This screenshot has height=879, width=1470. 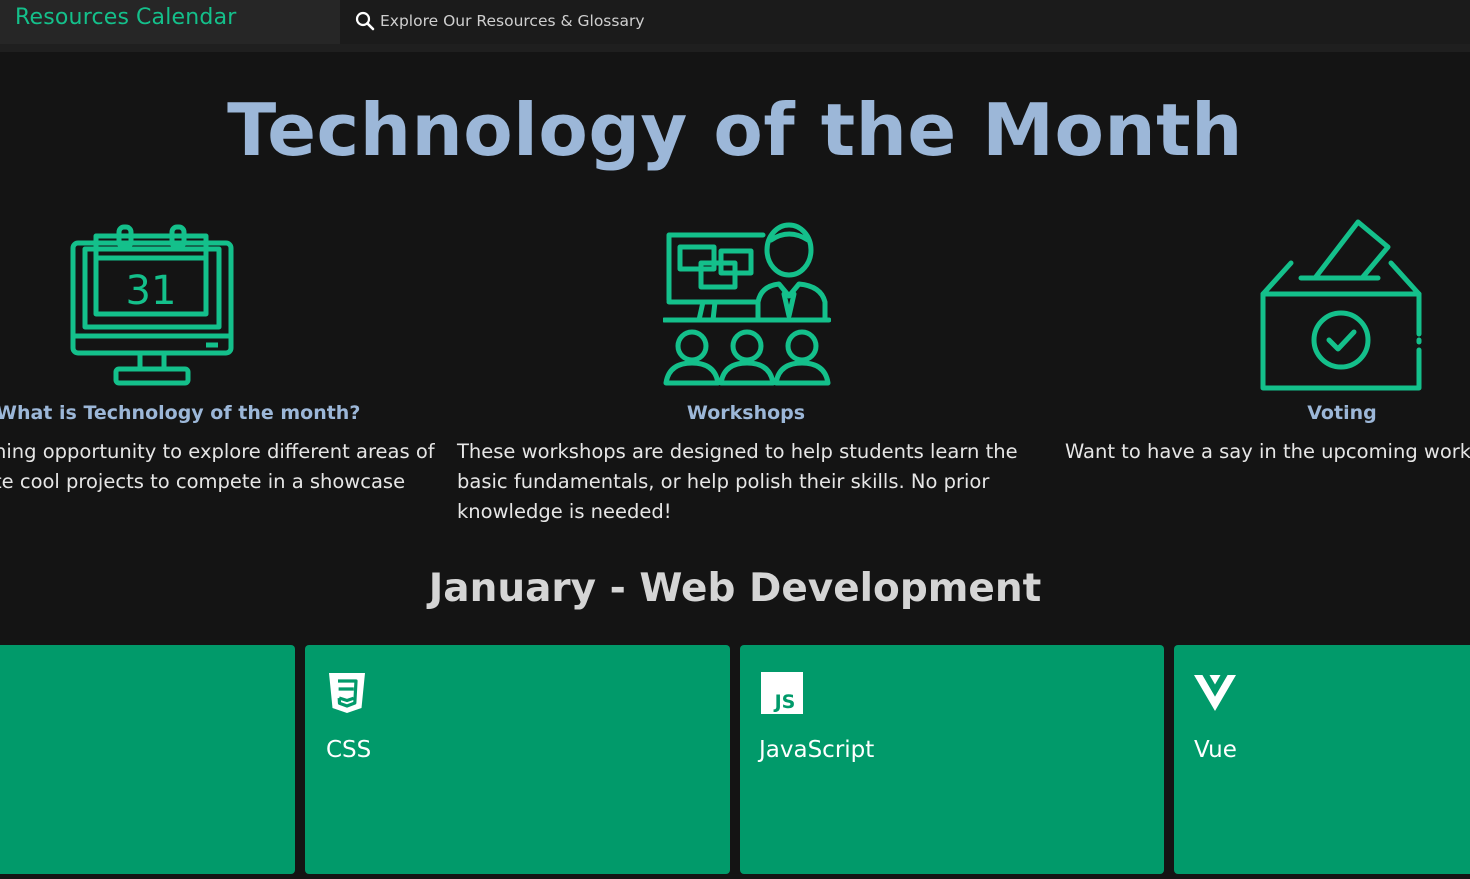 What do you see at coordinates (1322, 759) in the screenshot?
I see `tech-card-vue: Vue` at bounding box center [1322, 759].